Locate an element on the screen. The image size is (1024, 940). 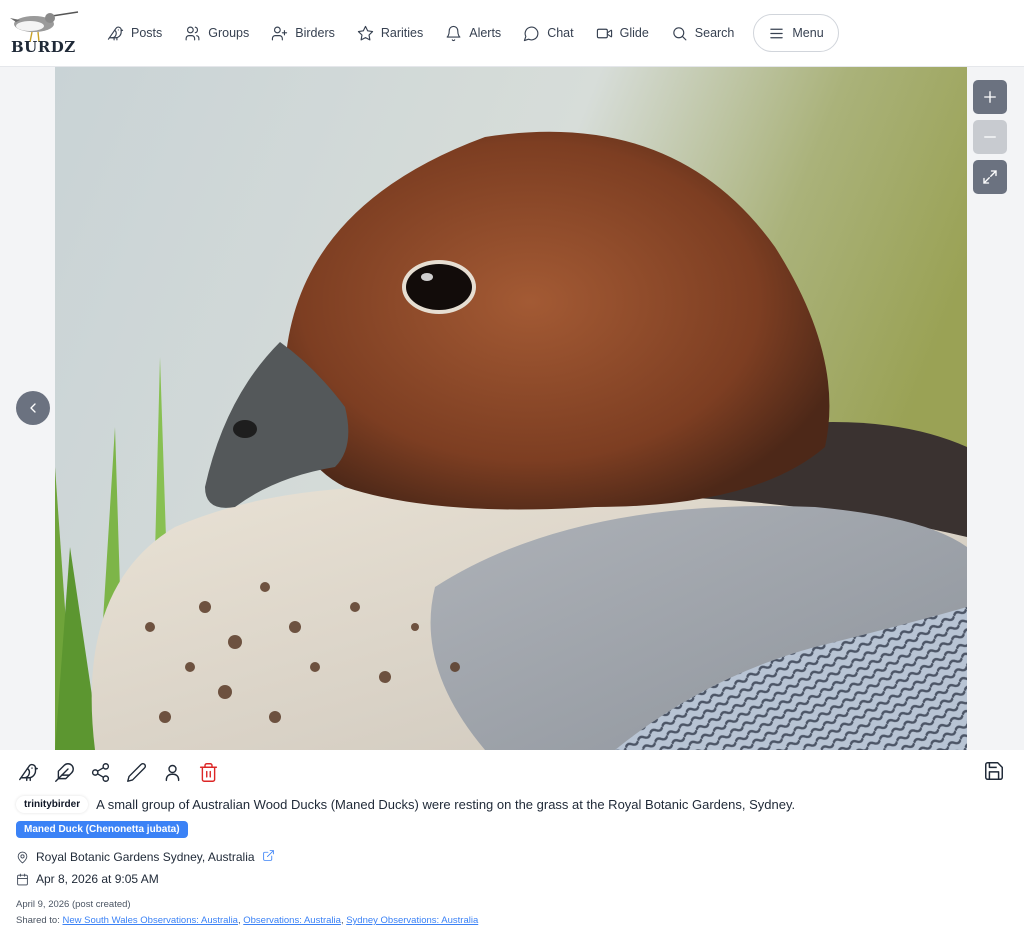
previous-photo-button is located at coordinates (33, 408).